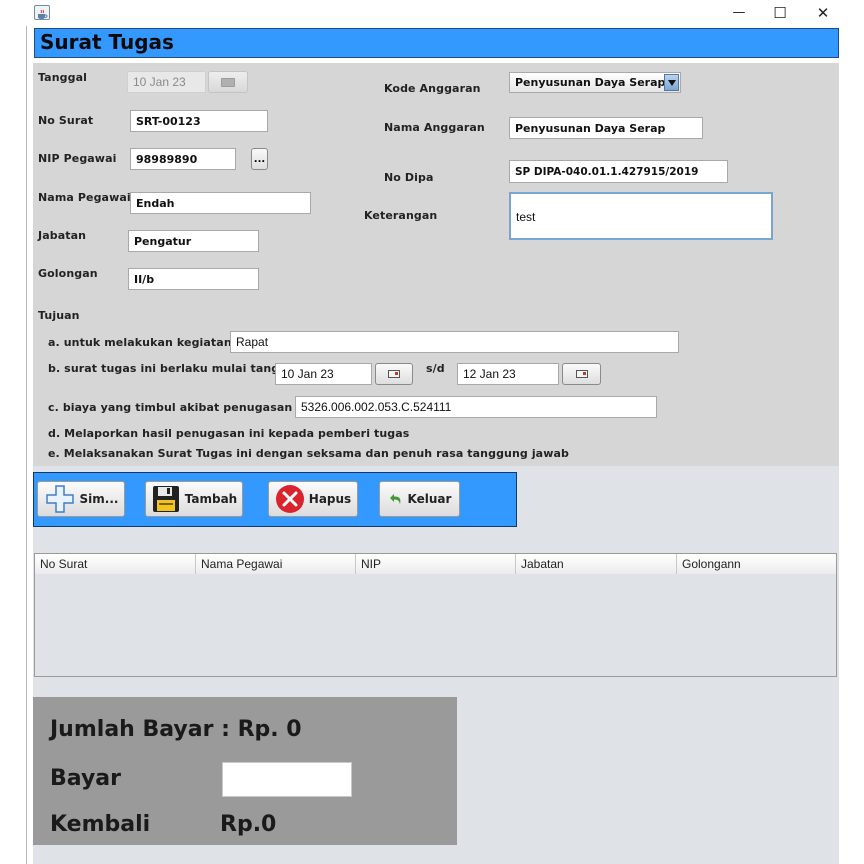 The width and height of the screenshot is (864, 864). I want to click on tujuan-c-field: 5326.006.002.053.C.524111, so click(476, 407).